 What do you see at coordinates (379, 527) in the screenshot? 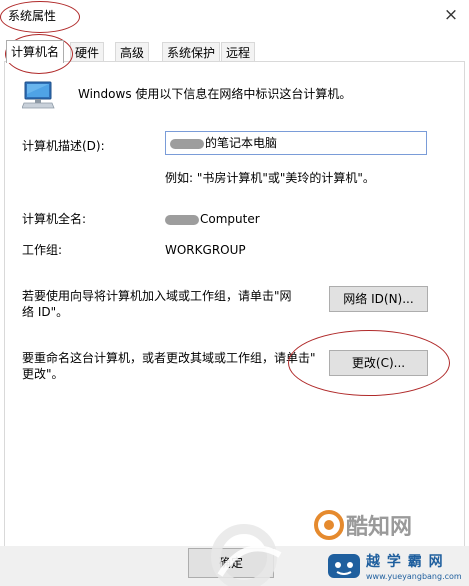
I see `watermark-logo-text: 酷知网` at bounding box center [379, 527].